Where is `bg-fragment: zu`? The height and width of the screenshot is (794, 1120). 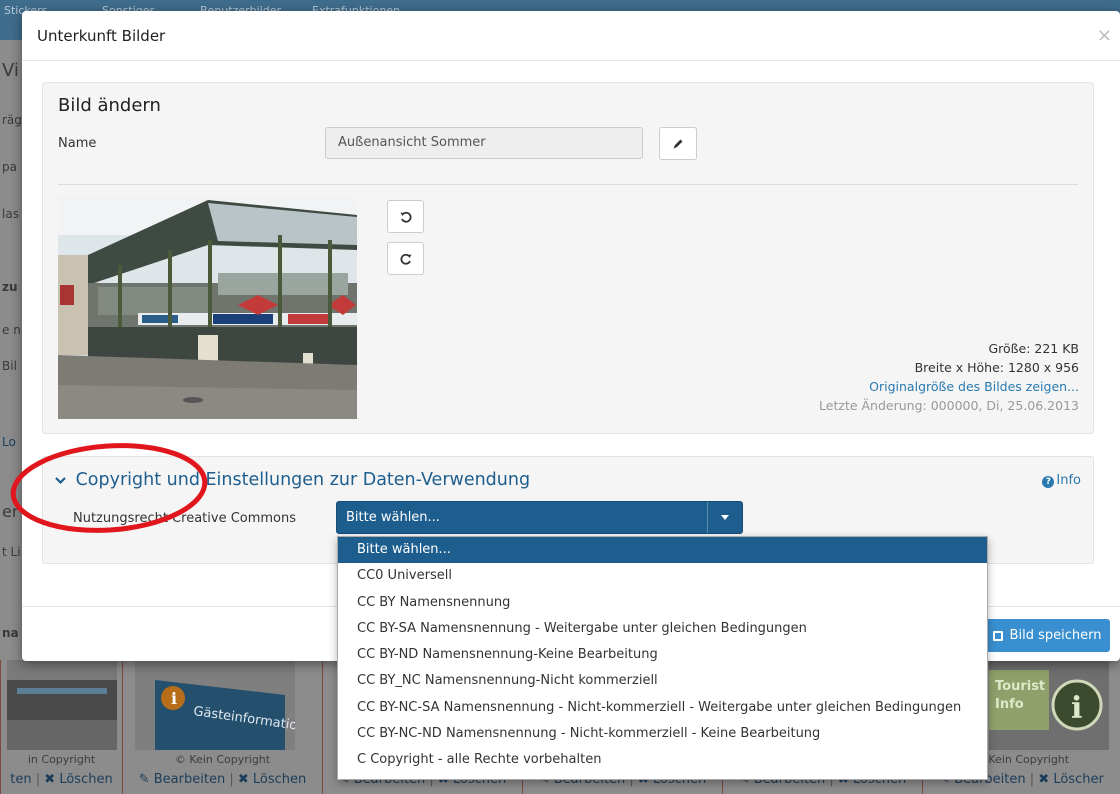 bg-fragment: zu is located at coordinates (10, 287).